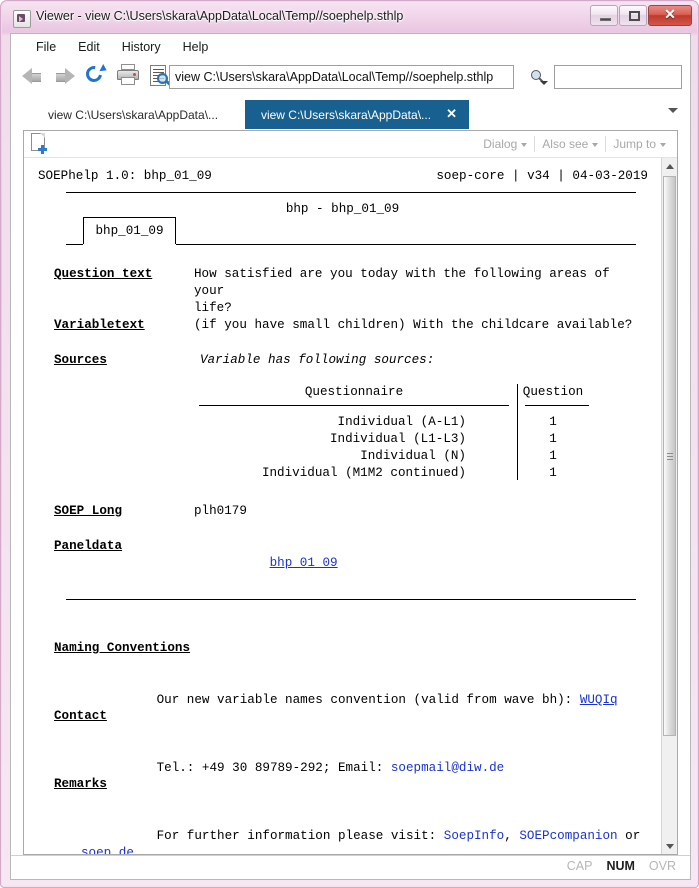 This screenshot has width=699, height=888. What do you see at coordinates (46, 47) in the screenshot?
I see `menu-item-file: File` at bounding box center [46, 47].